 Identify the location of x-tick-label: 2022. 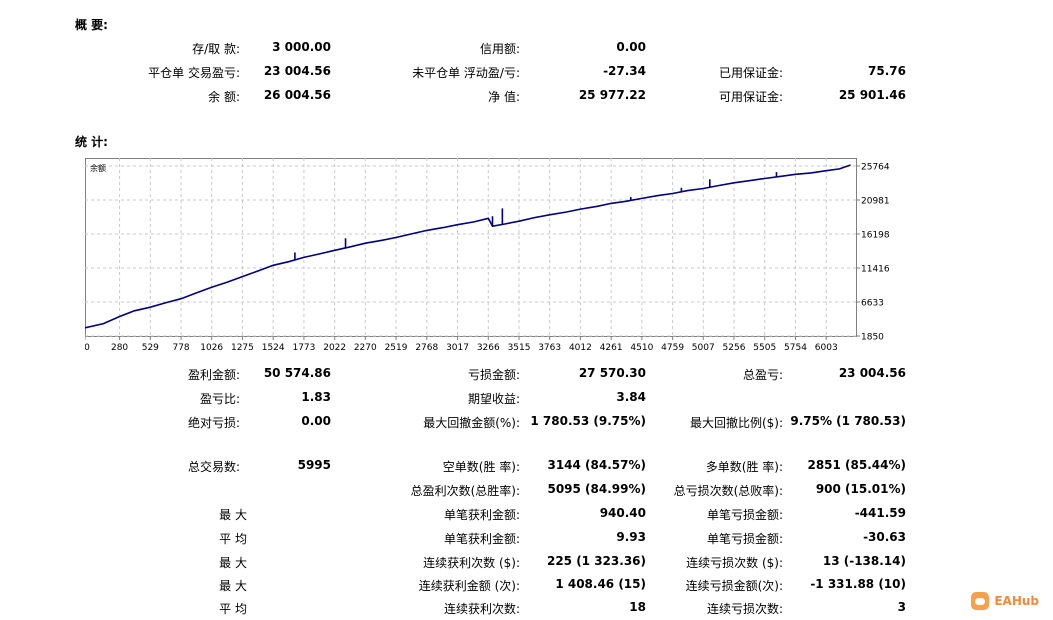
(334, 348).